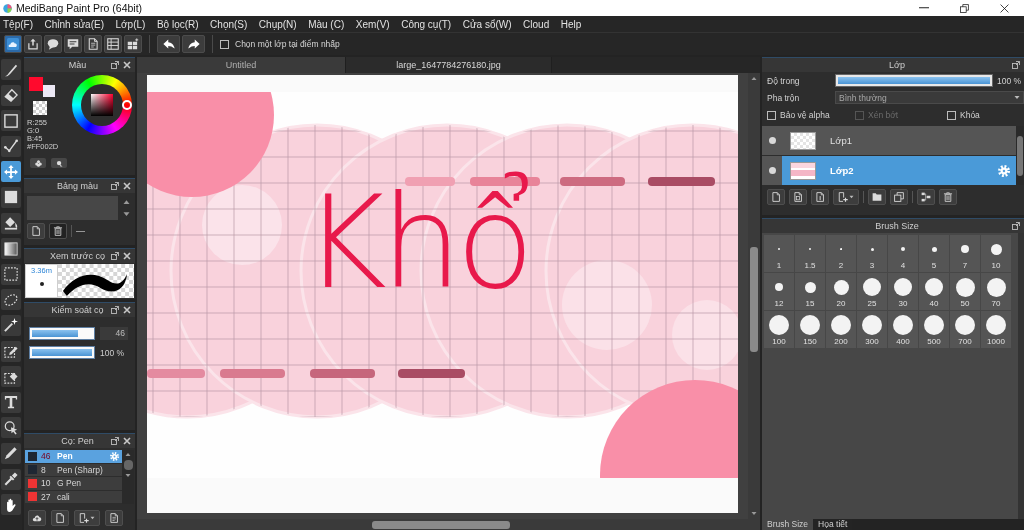 This screenshot has height=530, width=1024. I want to click on eyedropper-tool, so click(11, 479).